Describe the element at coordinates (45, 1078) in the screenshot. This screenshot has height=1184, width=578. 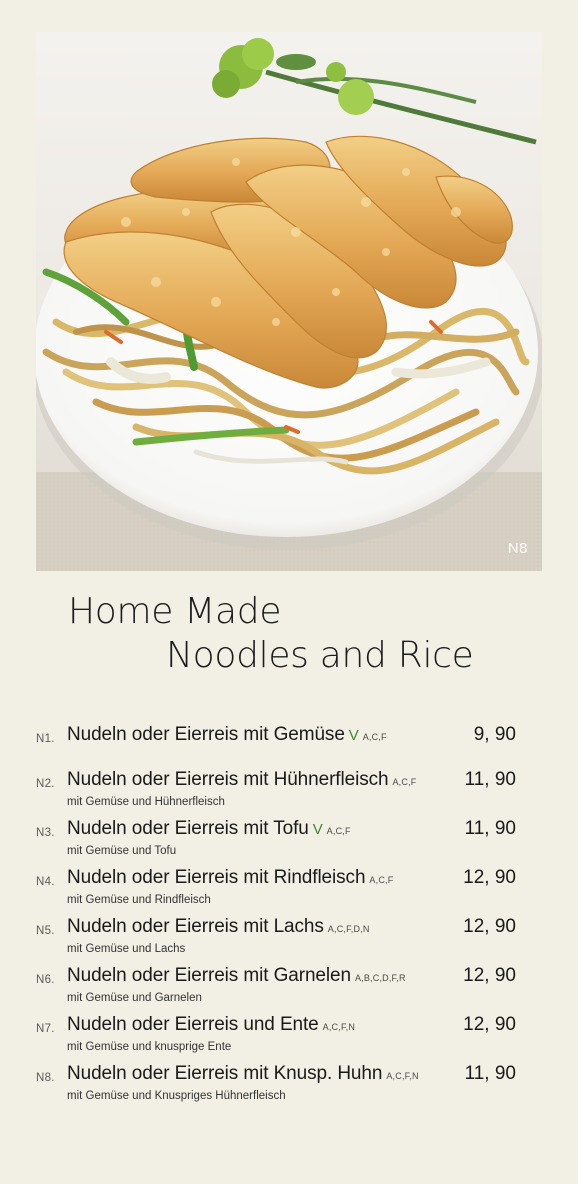
I see `menu-item-code: N8.` at that location.